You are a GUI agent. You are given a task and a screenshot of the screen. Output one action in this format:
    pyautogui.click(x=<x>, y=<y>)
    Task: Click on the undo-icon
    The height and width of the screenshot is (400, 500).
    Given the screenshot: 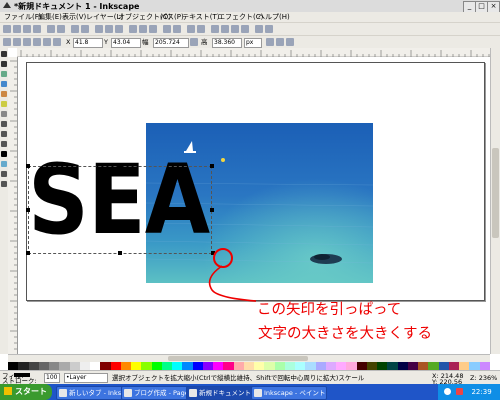 What is the action you would take?
    pyautogui.click(x=75, y=29)
    